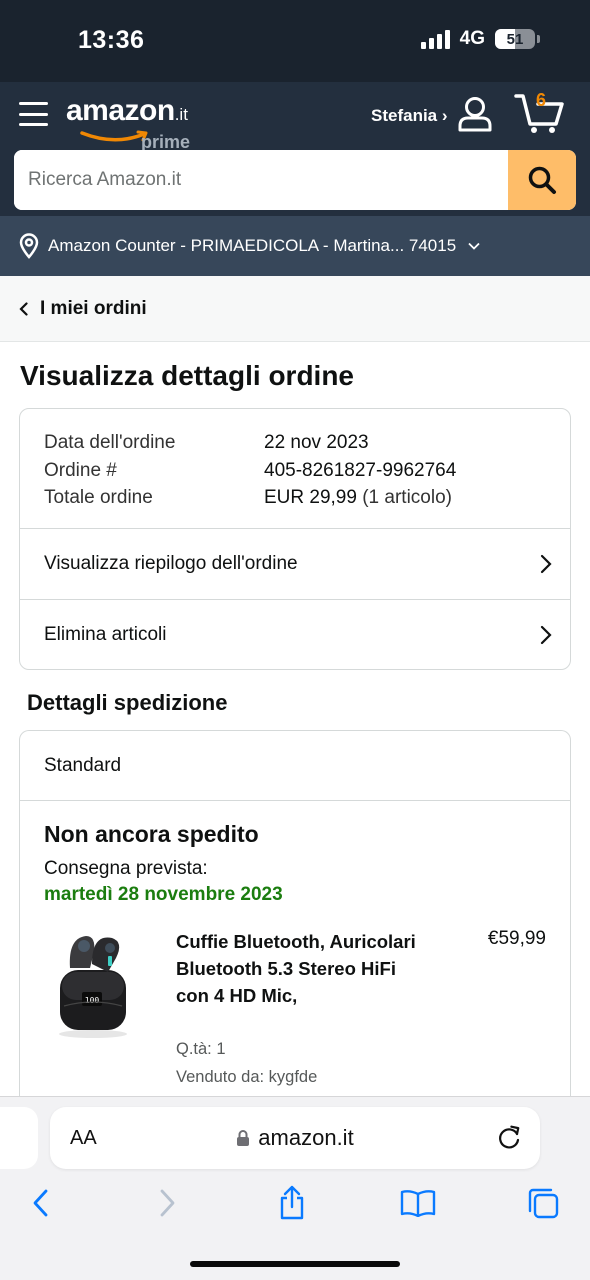 The image size is (590, 1280). Describe the element at coordinates (201, 1049) in the screenshot. I see `product-quantity: Q.tà: 1` at that location.